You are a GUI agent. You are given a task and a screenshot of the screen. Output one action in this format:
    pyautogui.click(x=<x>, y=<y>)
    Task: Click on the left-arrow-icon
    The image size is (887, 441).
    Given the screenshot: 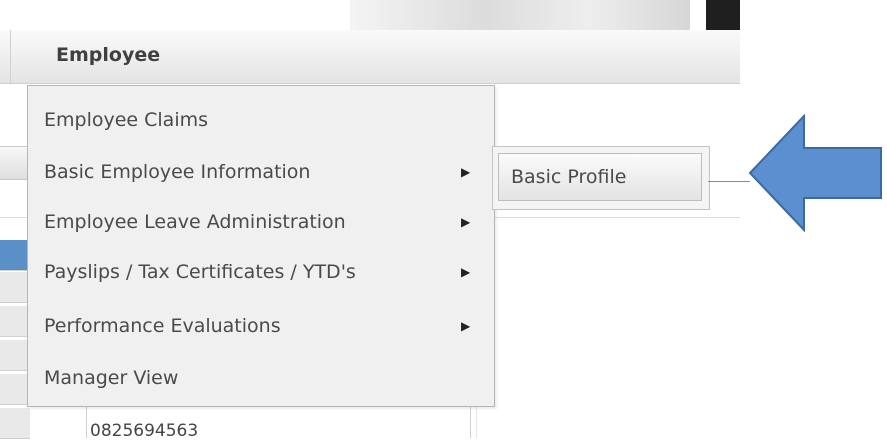 What is the action you would take?
    pyautogui.click(x=815, y=173)
    